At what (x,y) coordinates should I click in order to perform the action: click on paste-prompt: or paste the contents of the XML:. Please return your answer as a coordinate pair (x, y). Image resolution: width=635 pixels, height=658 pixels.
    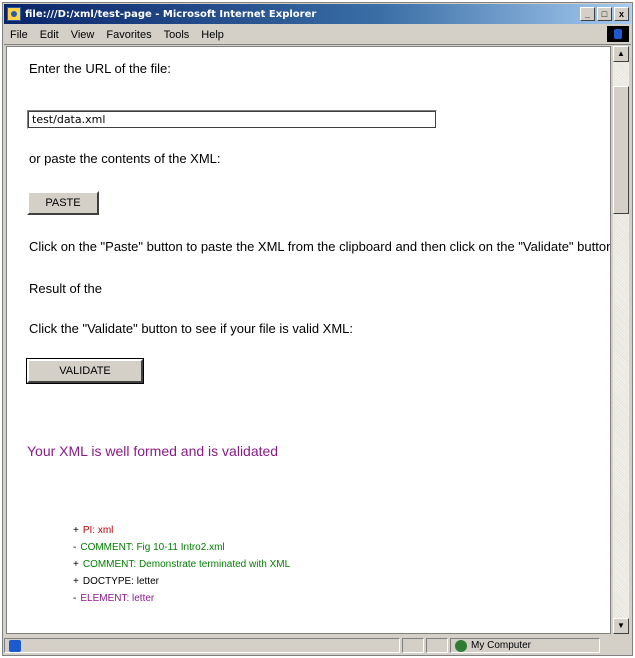
    Looking at the image, I should click on (125, 158).